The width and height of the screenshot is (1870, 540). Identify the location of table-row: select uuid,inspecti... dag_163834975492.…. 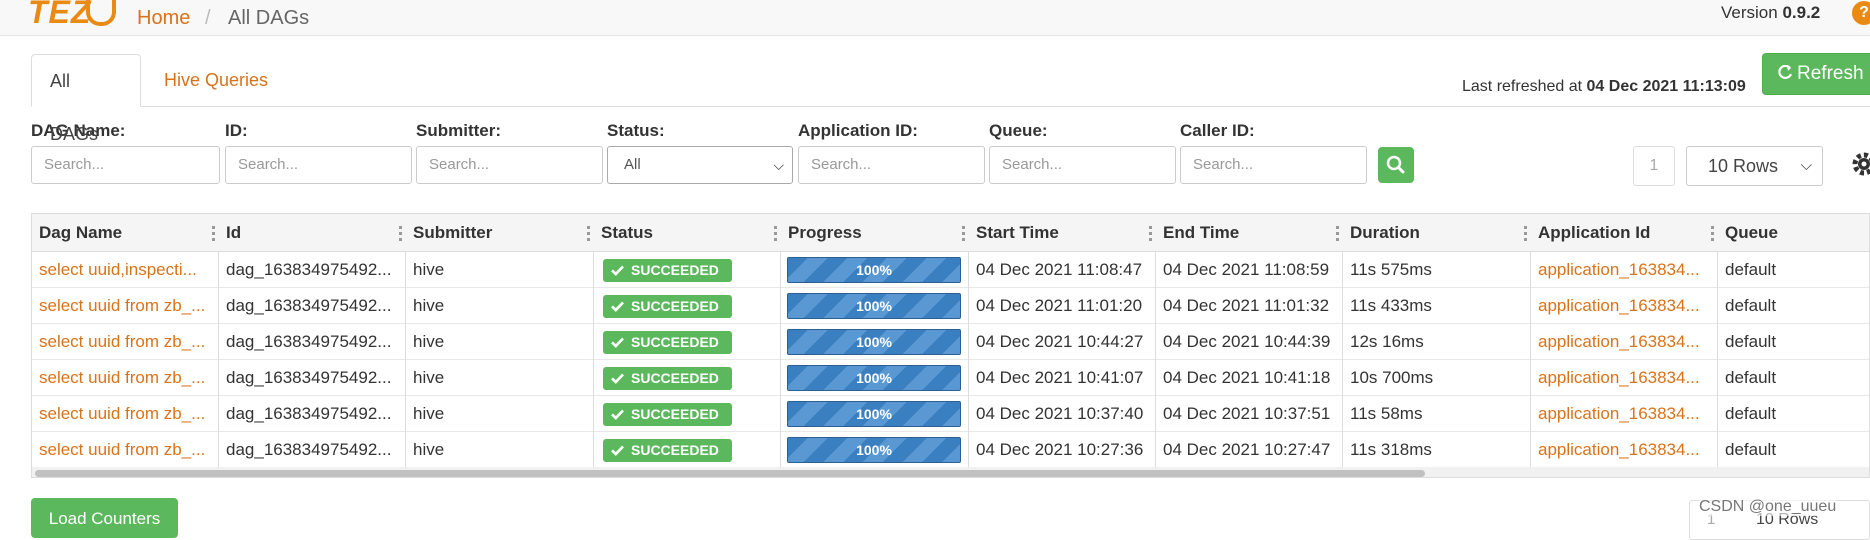
(950, 270).